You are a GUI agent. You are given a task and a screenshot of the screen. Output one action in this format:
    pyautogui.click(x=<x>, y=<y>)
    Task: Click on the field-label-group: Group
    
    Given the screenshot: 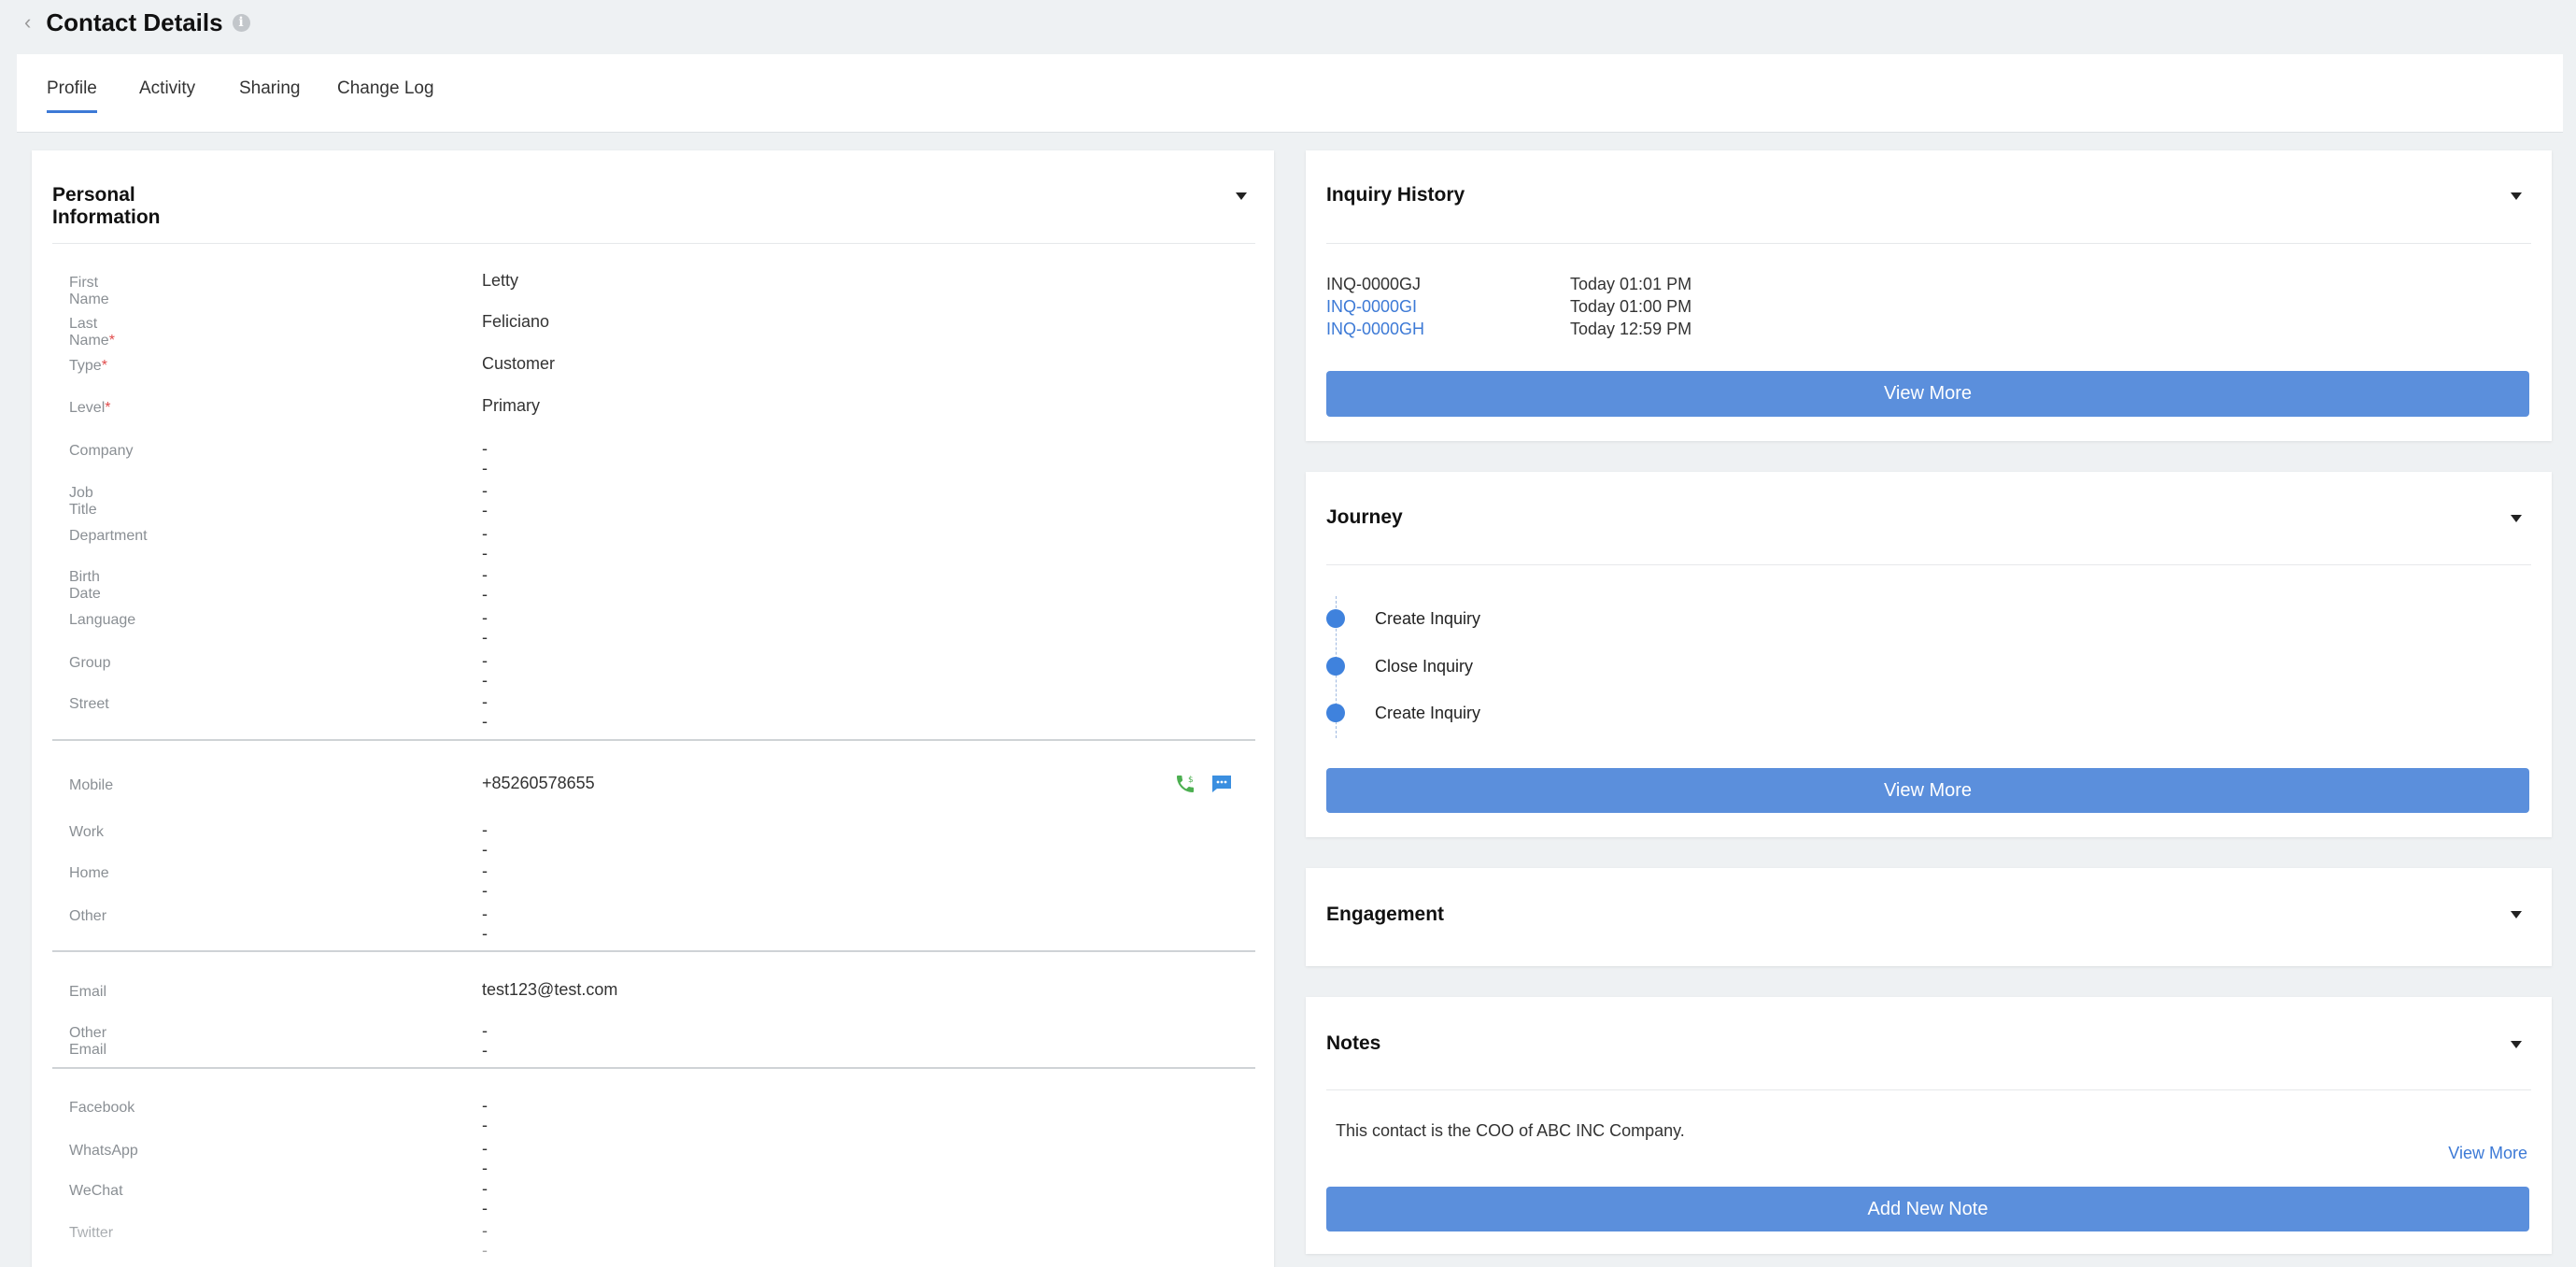 What is the action you would take?
    pyautogui.click(x=89, y=664)
    